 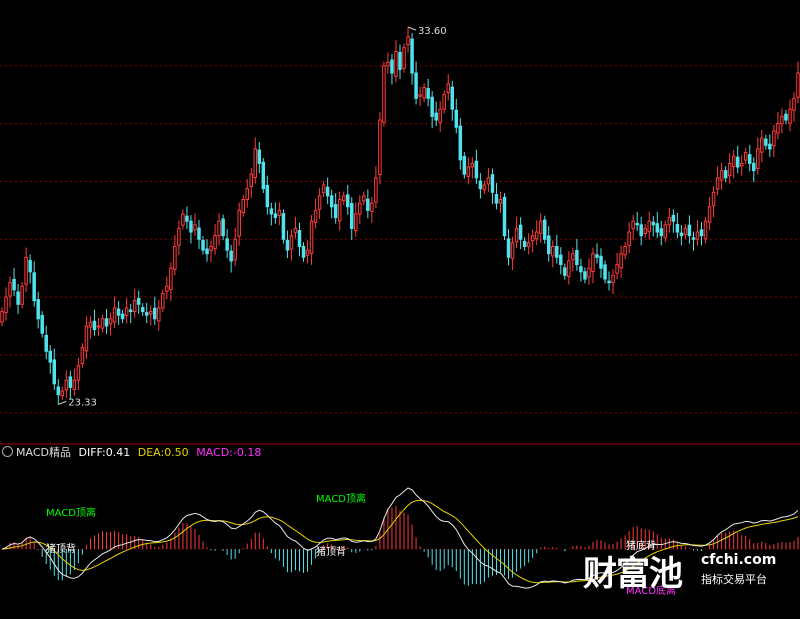 What do you see at coordinates (62, 402) in the screenshot?
I see `low-pointer` at bounding box center [62, 402].